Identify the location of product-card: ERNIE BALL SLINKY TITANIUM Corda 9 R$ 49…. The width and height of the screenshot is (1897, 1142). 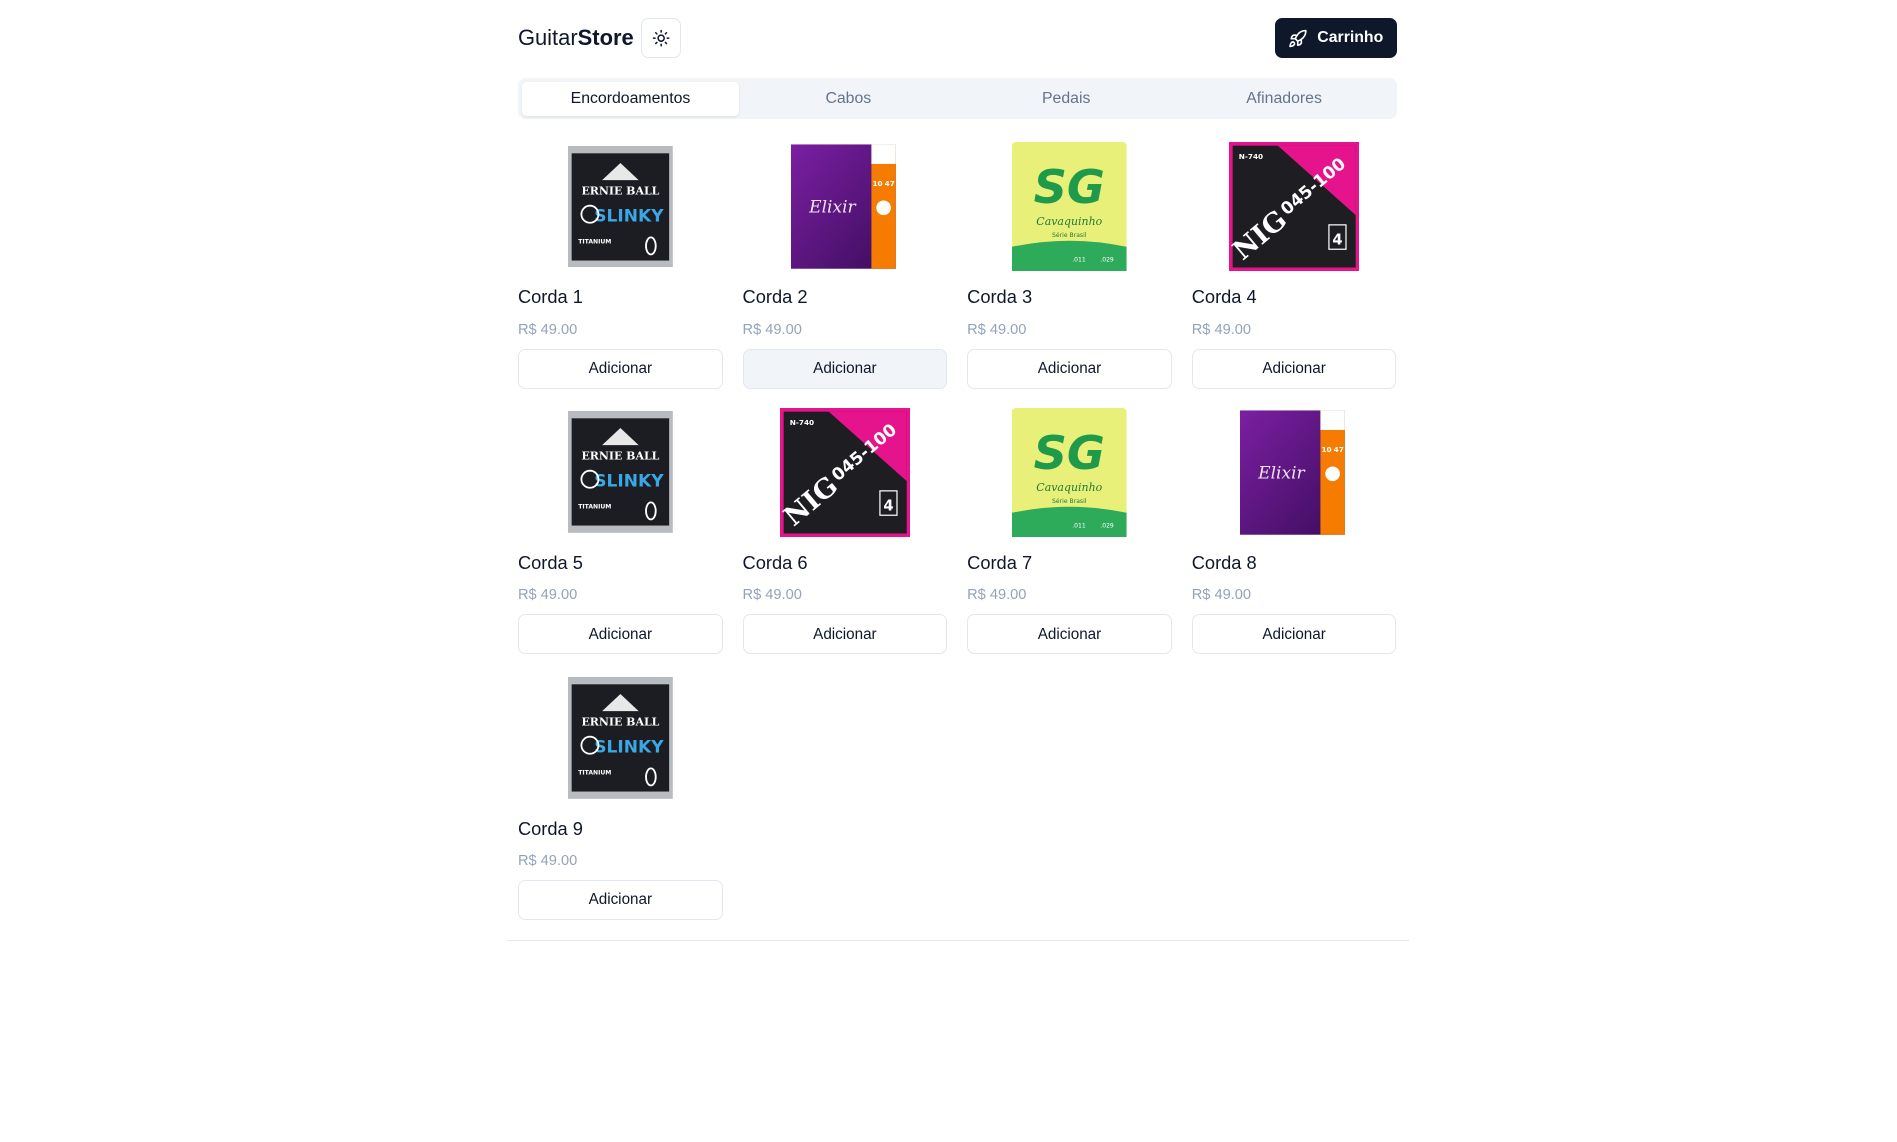
(620, 797).